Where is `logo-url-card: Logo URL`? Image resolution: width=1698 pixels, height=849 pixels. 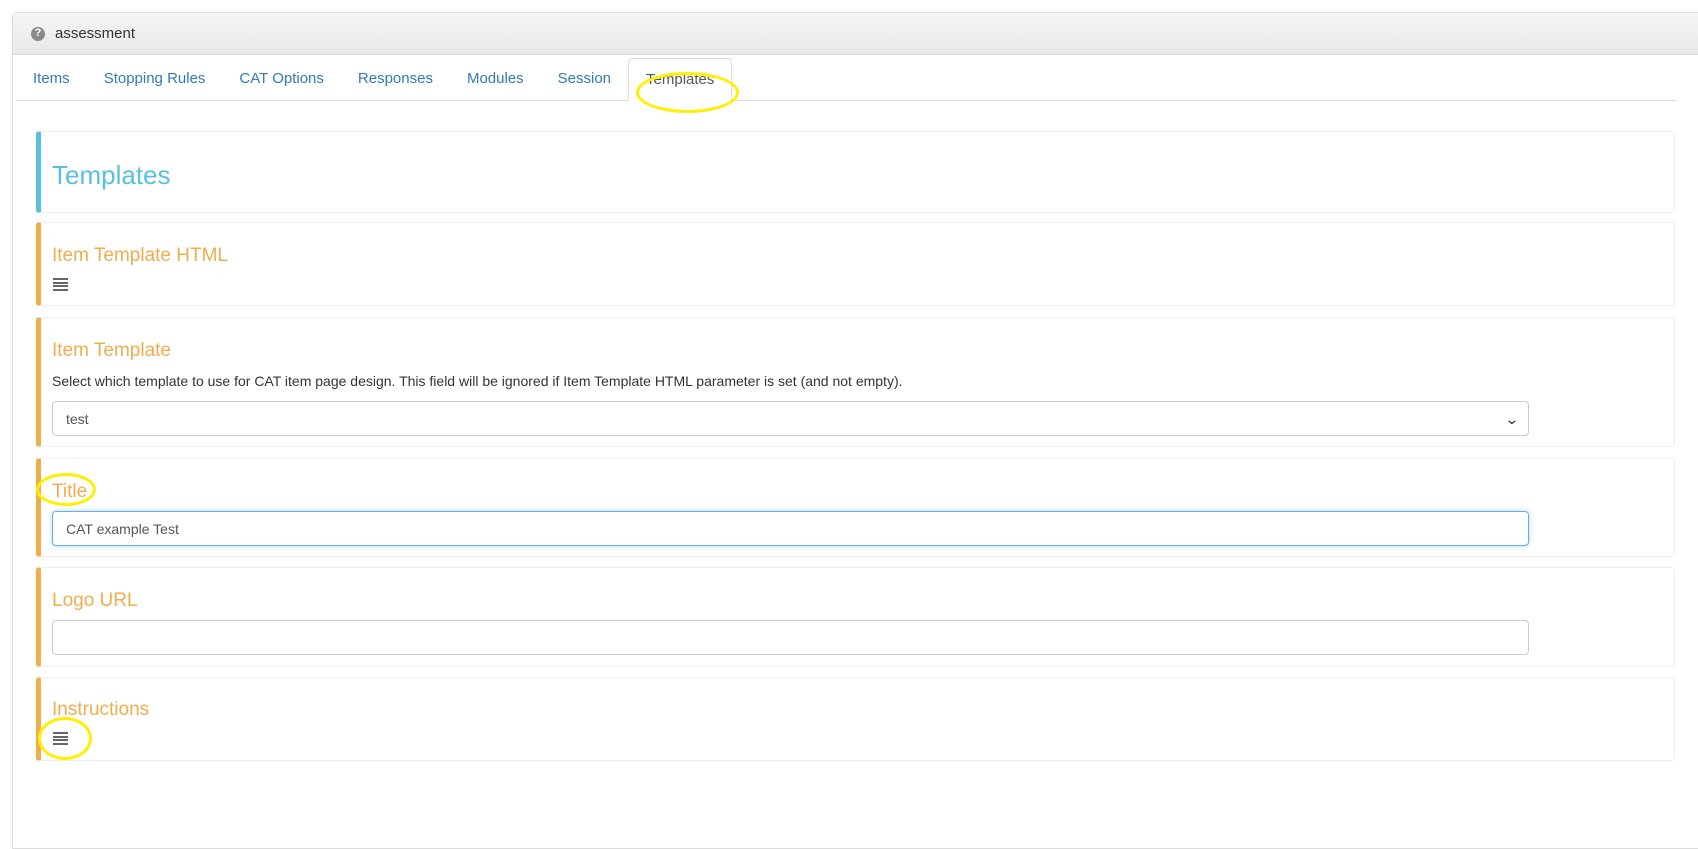
logo-url-card: Logo URL is located at coordinates (855, 617).